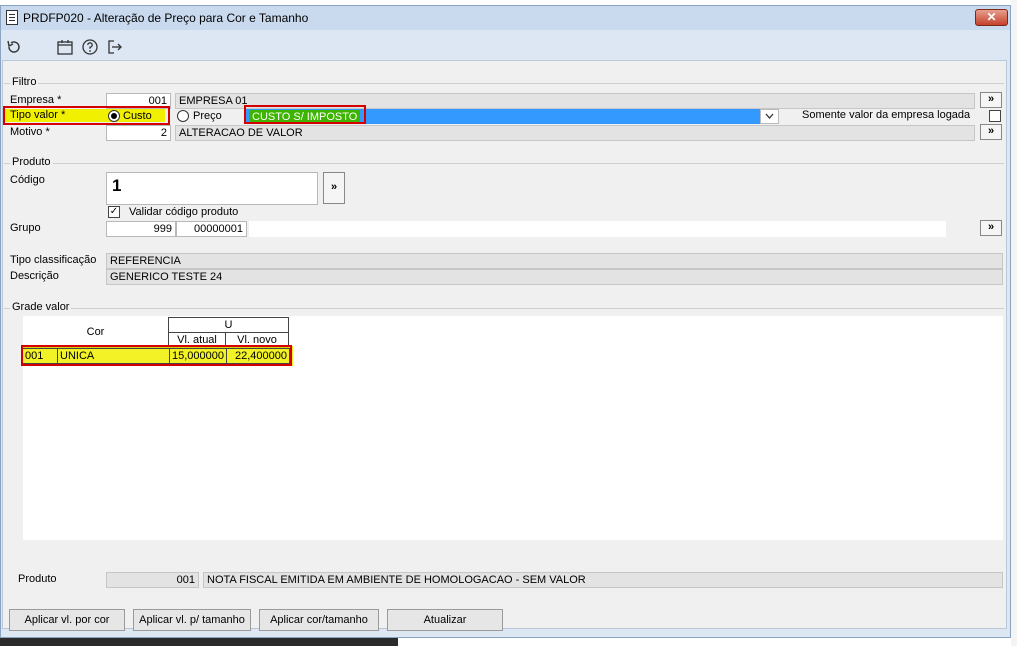 The height and width of the screenshot is (646, 1017). Describe the element at coordinates (991, 17) in the screenshot. I see `close-button: ✕` at that location.